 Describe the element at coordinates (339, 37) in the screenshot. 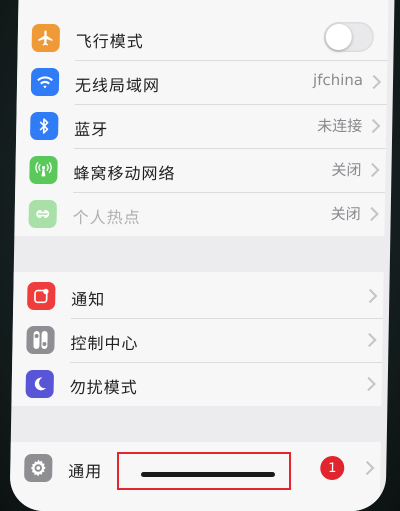

I see `toggle-knob` at that location.